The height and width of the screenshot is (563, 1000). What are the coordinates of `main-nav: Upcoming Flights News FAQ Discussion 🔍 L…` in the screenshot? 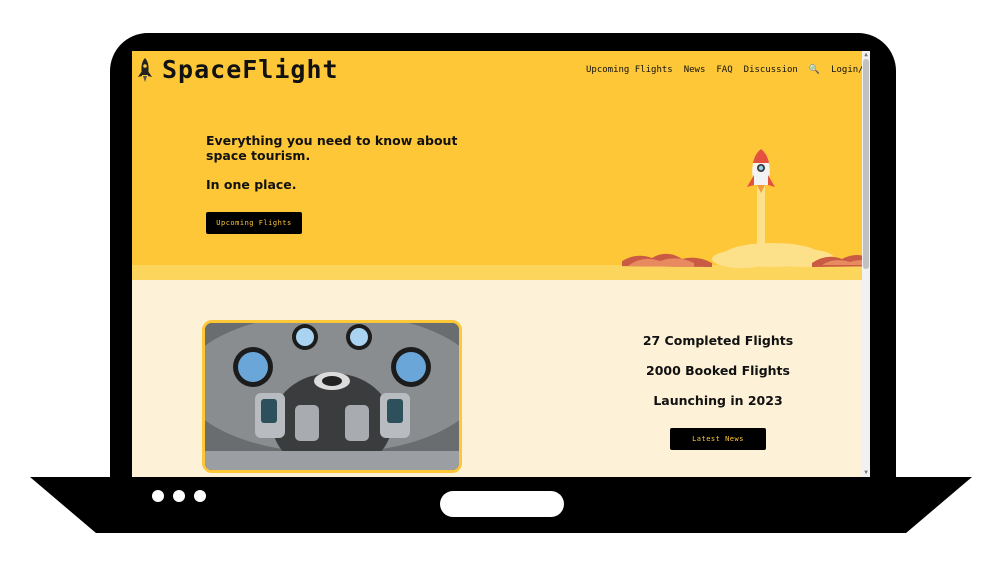 It's located at (728, 70).